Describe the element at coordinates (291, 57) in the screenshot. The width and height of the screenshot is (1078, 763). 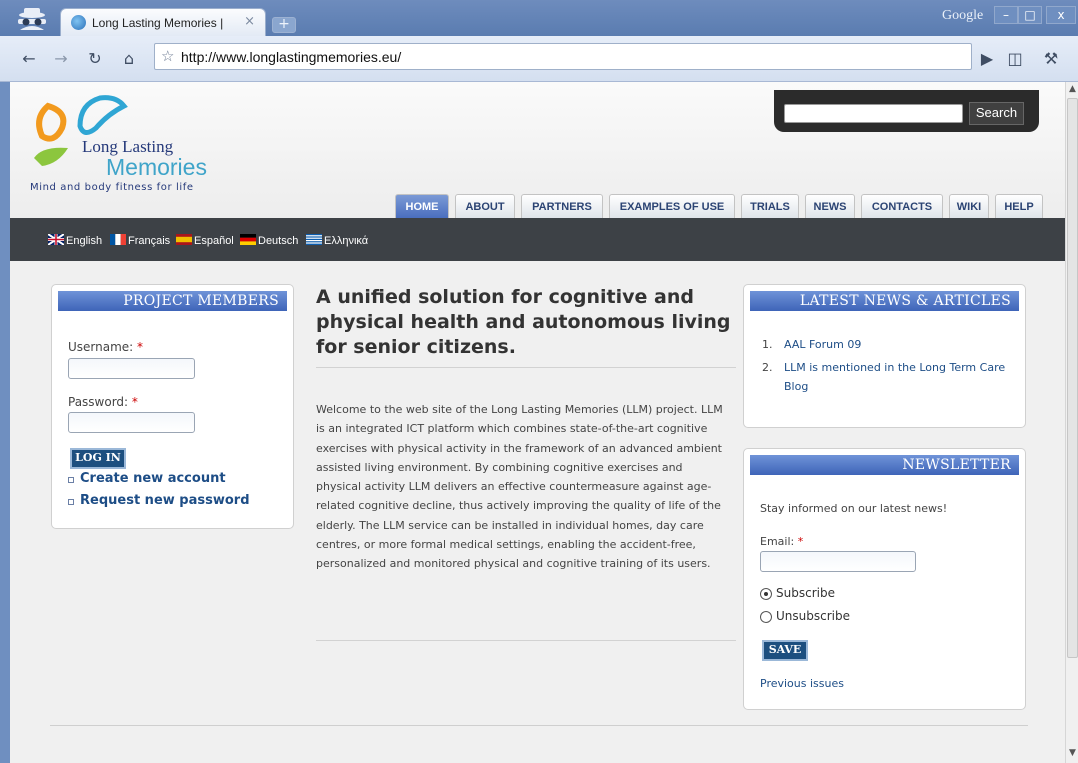
I see `url-text: http://www.longlastingmemories.eu/` at that location.